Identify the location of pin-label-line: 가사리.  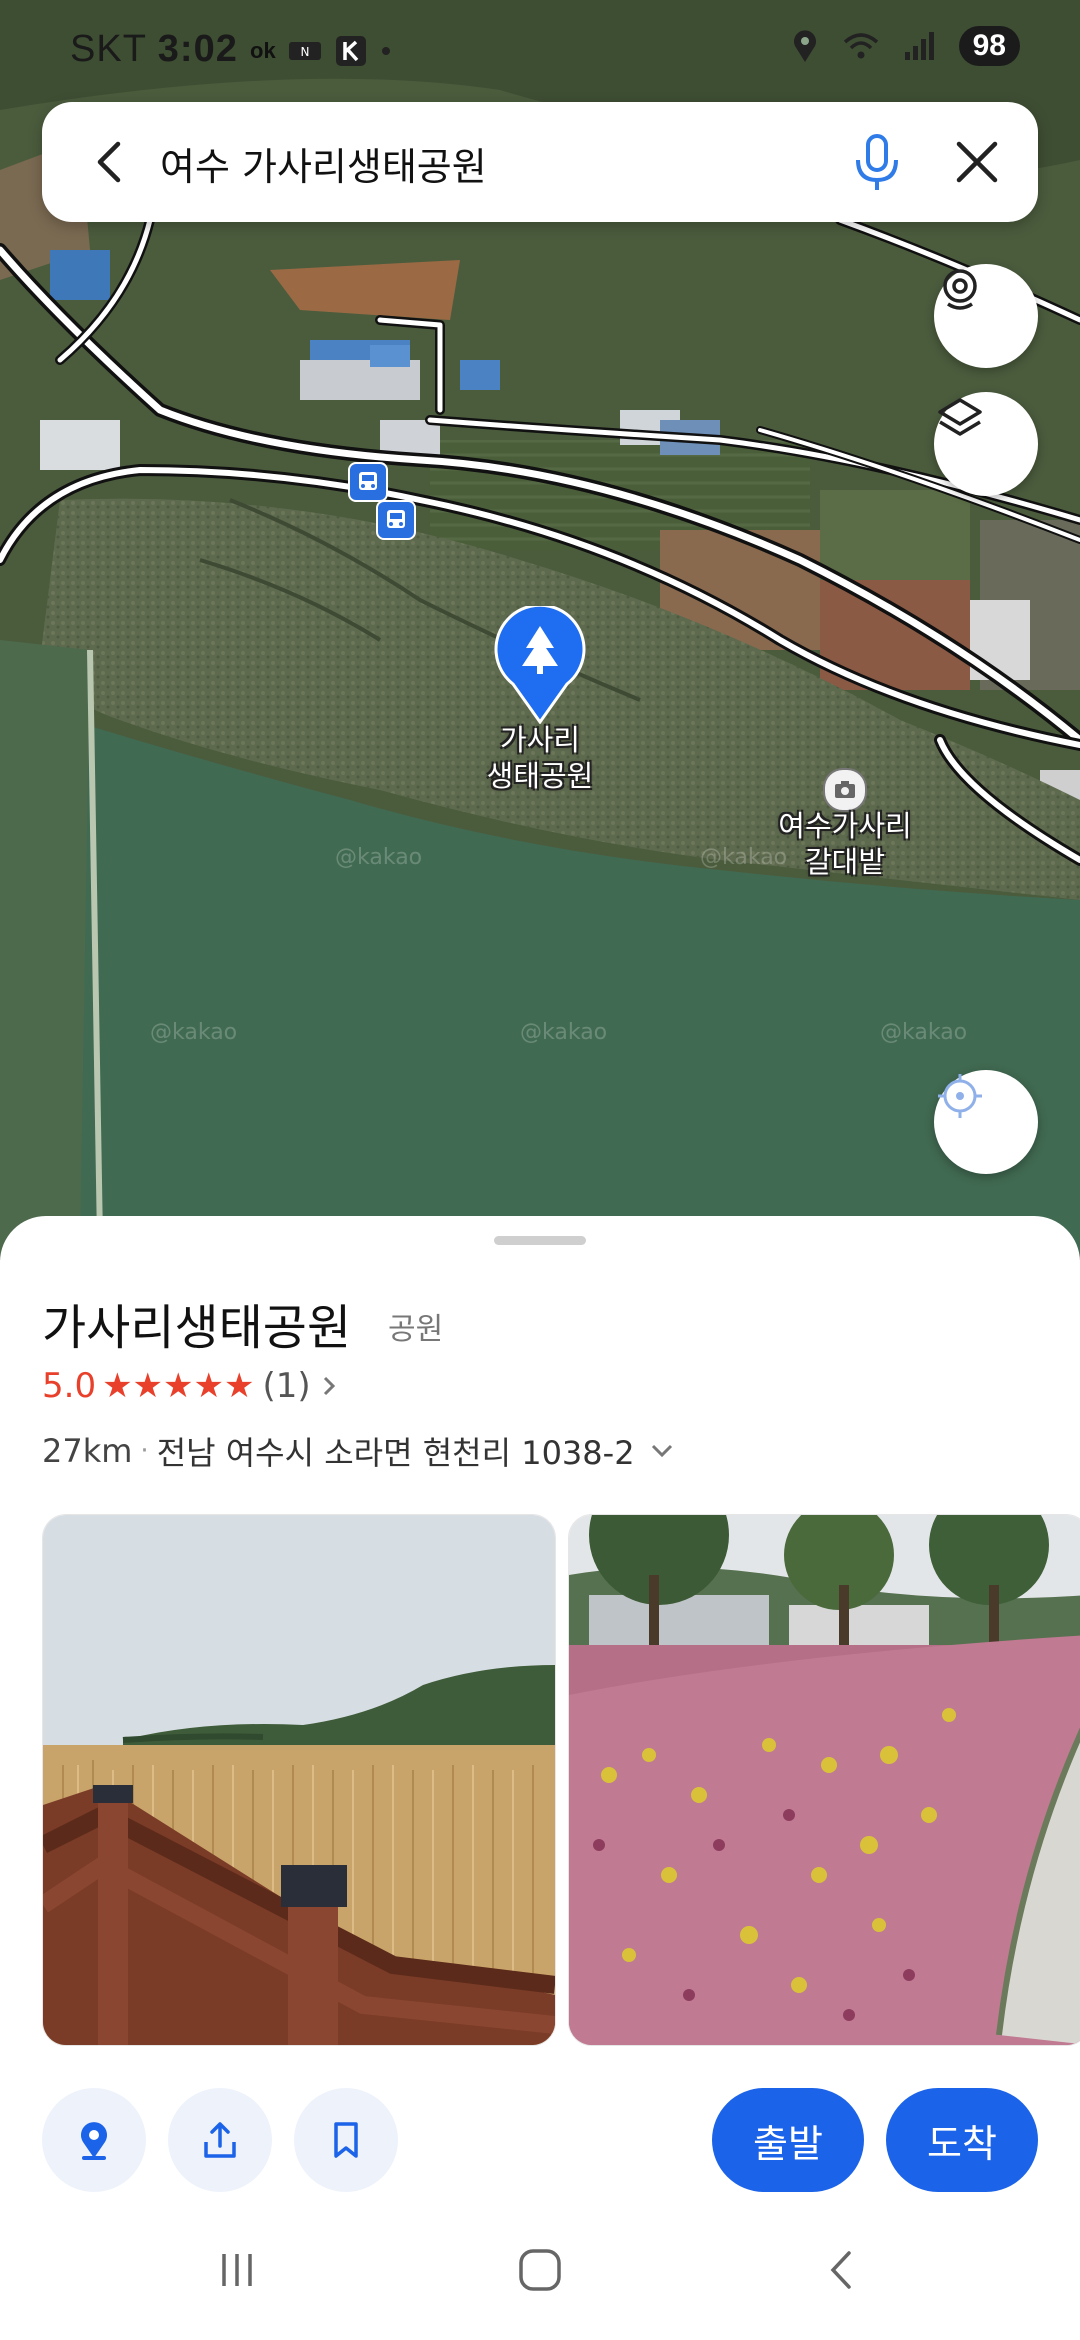
(540, 740).